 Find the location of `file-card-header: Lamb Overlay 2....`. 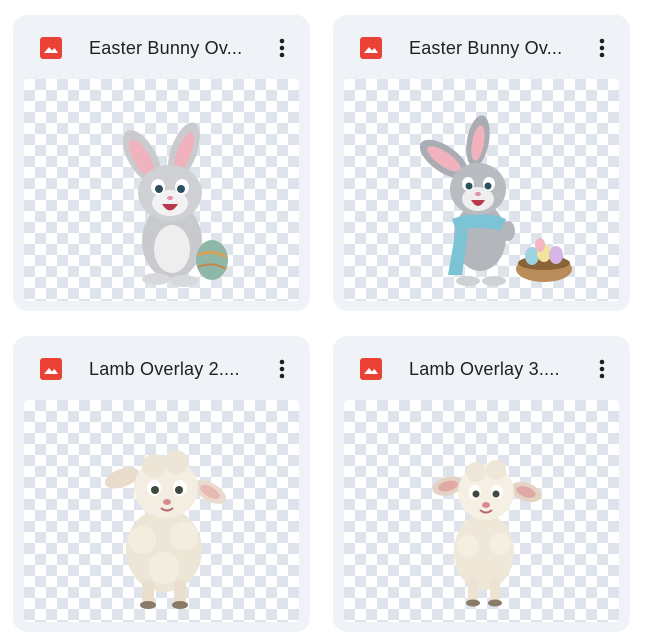

file-card-header: Lamb Overlay 2.... is located at coordinates (161, 368).